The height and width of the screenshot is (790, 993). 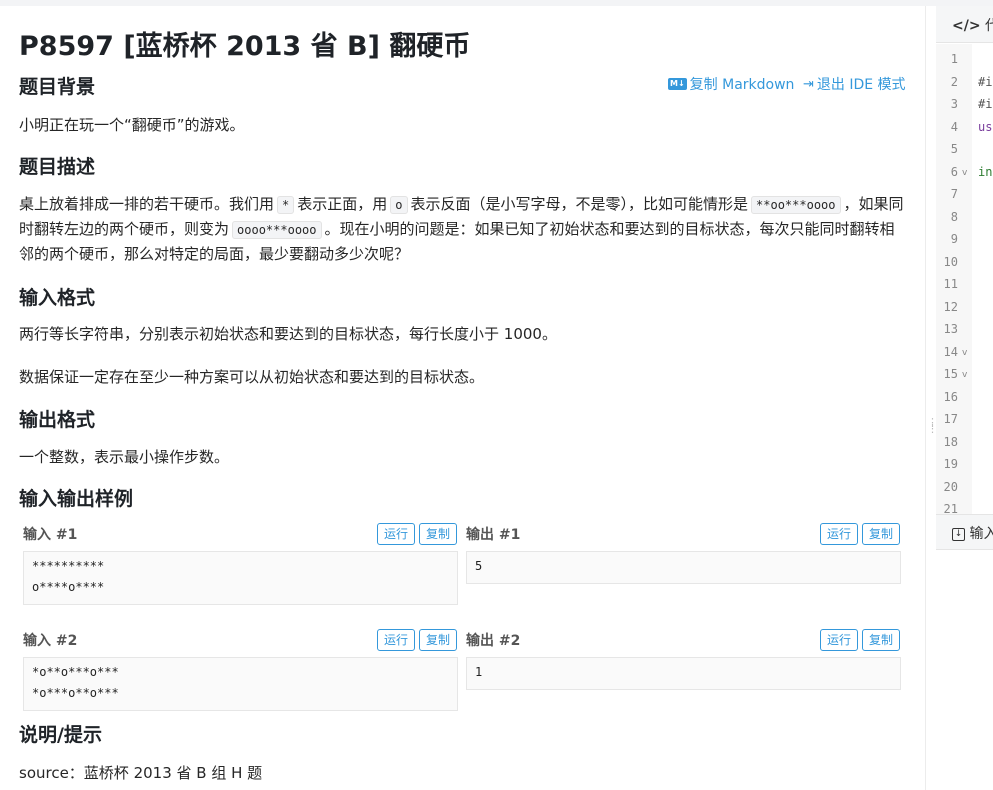 What do you see at coordinates (57, 420) in the screenshot?
I see `section-heading-output-format: 输出格式` at bounding box center [57, 420].